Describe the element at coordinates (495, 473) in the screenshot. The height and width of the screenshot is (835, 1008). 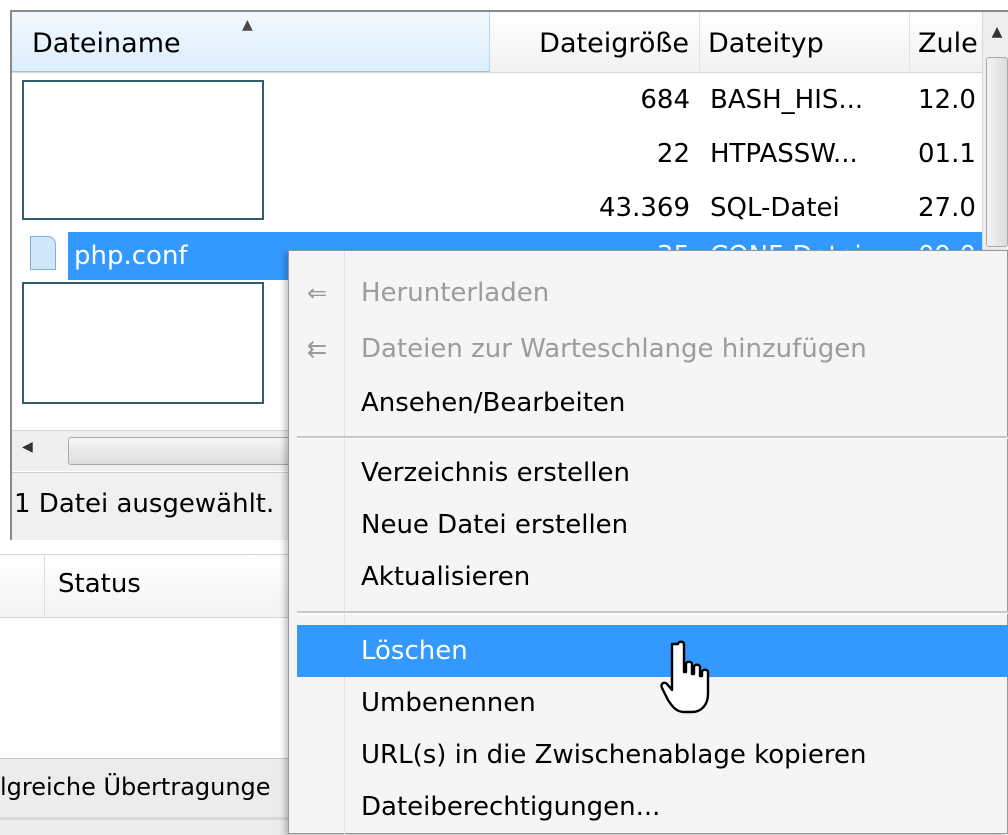
I see `menu-item-label: Verzeichnis erstellen` at that location.